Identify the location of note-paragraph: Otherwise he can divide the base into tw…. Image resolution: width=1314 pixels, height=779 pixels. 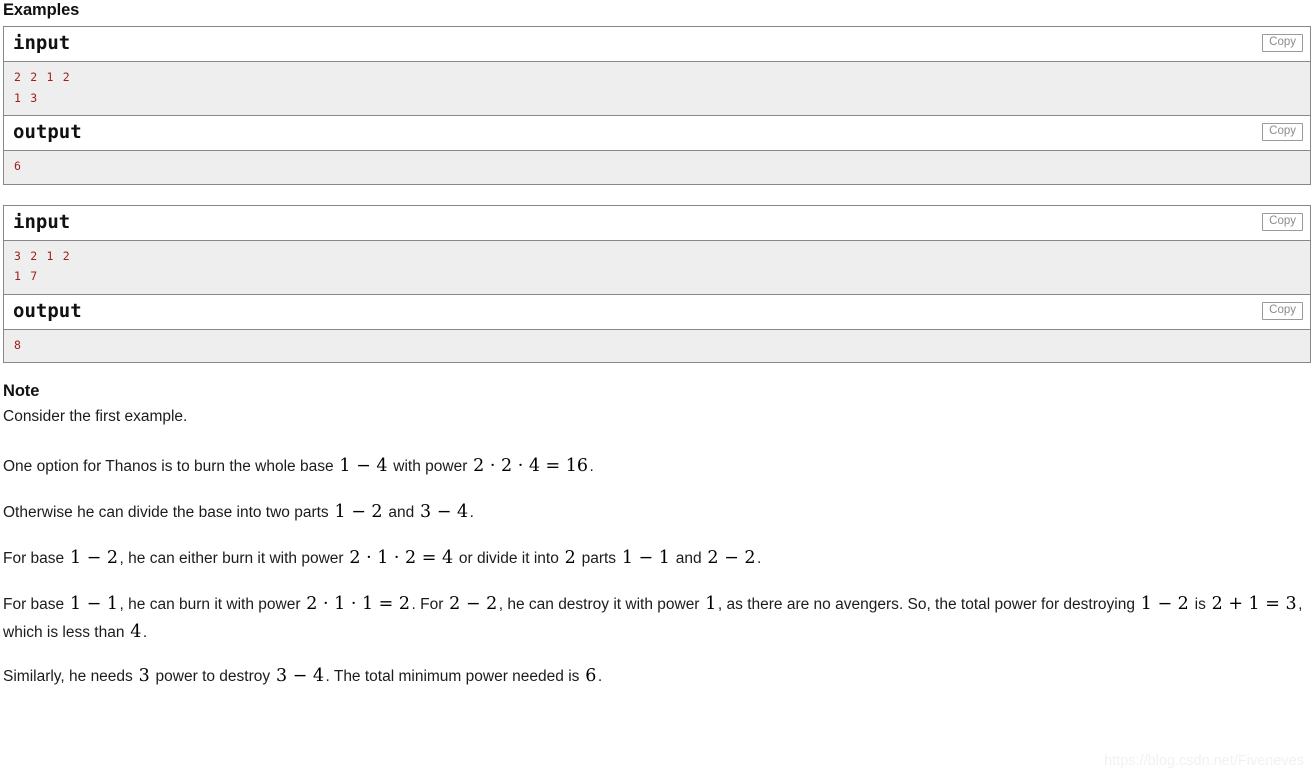
(657, 513).